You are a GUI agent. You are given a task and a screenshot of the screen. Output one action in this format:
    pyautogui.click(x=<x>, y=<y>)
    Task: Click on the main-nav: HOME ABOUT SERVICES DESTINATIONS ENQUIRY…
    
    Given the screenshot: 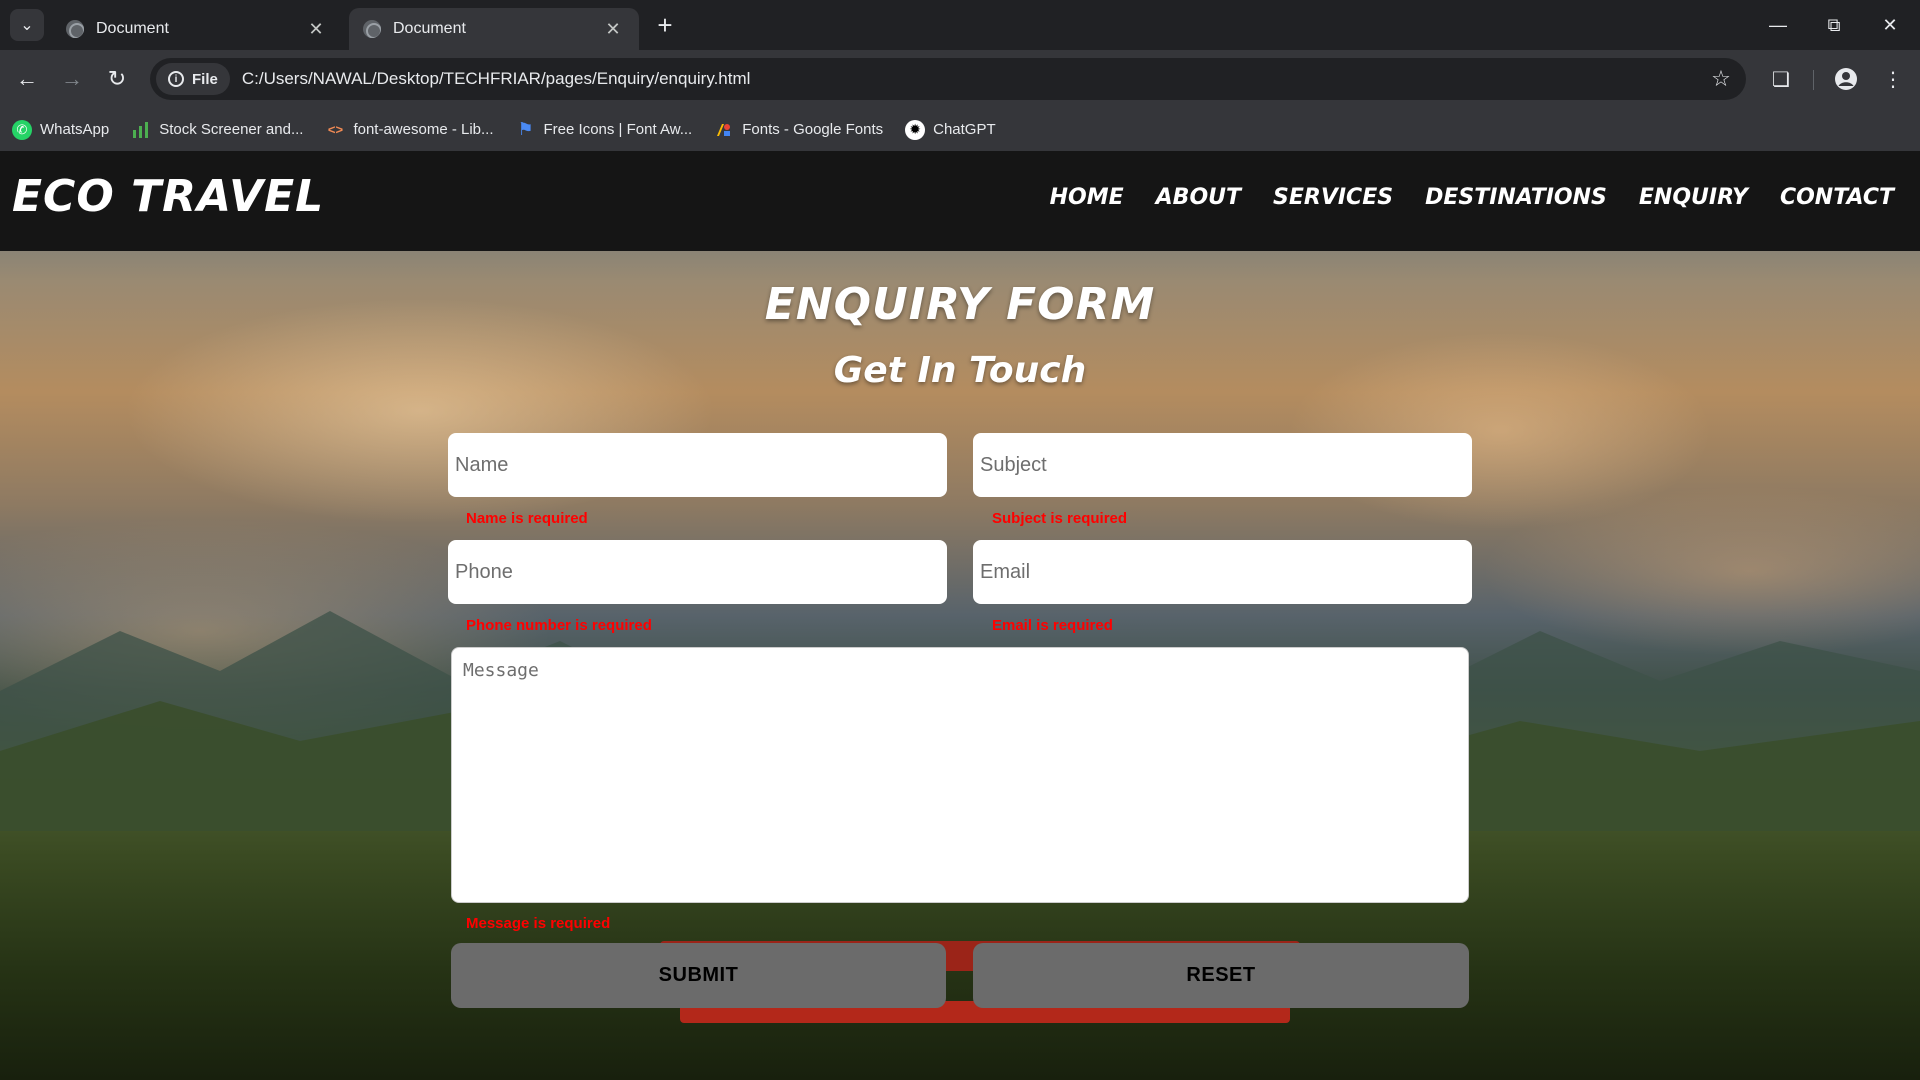 What is the action you would take?
    pyautogui.click(x=1472, y=197)
    